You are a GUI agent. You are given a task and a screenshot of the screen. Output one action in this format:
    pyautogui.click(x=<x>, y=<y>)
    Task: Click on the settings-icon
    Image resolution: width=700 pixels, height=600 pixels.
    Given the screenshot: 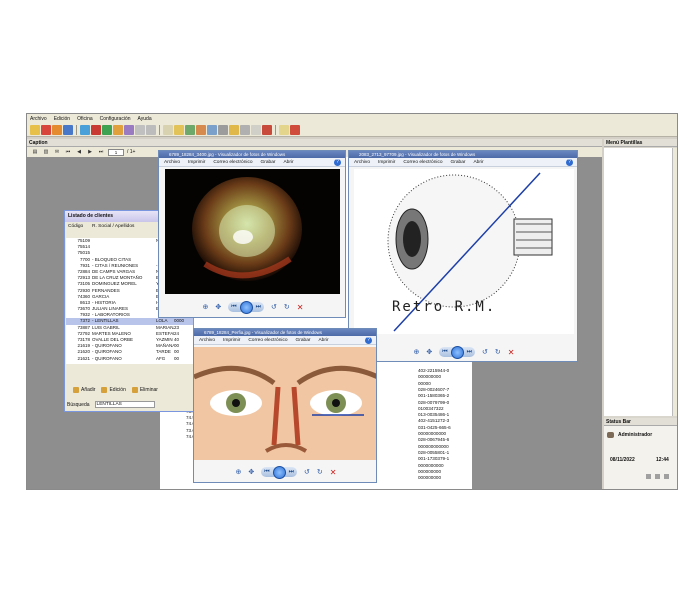 What is the action you would take?
    pyautogui.click(x=256, y=129)
    